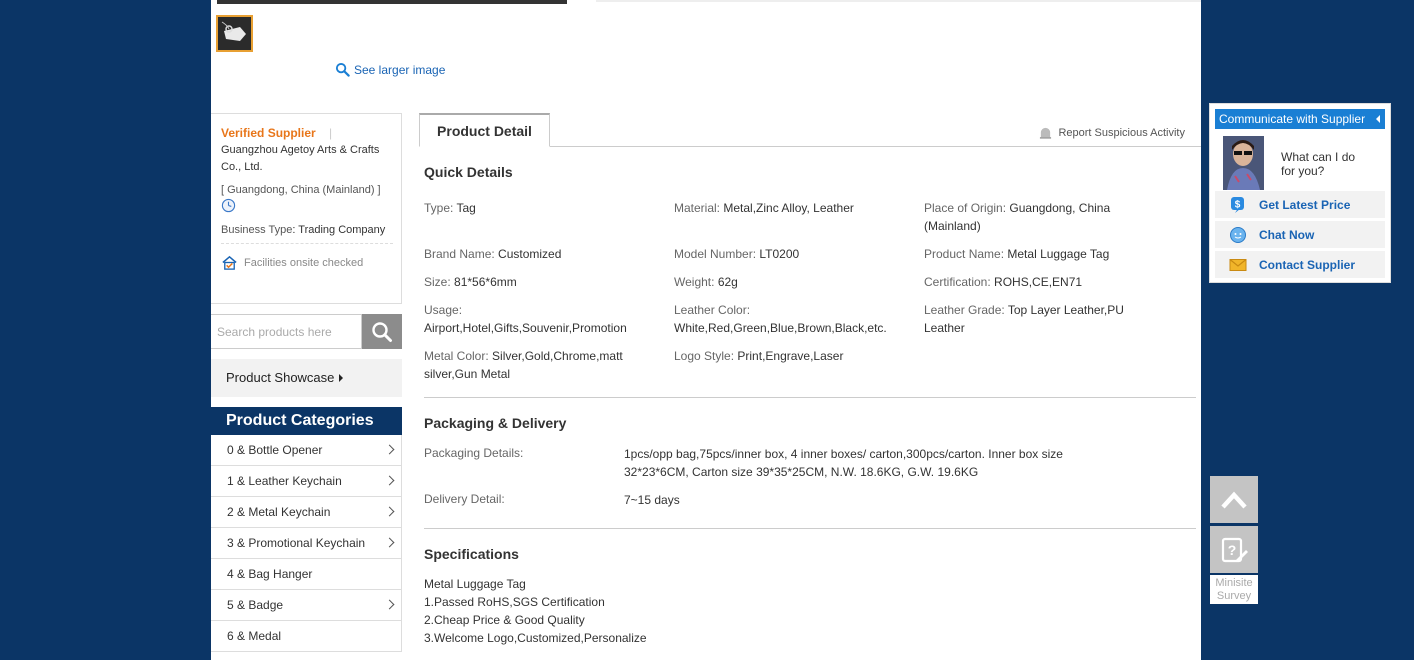 This screenshot has height=660, width=1414. I want to click on packaging-details-key: Packaging Details:, so click(474, 453).